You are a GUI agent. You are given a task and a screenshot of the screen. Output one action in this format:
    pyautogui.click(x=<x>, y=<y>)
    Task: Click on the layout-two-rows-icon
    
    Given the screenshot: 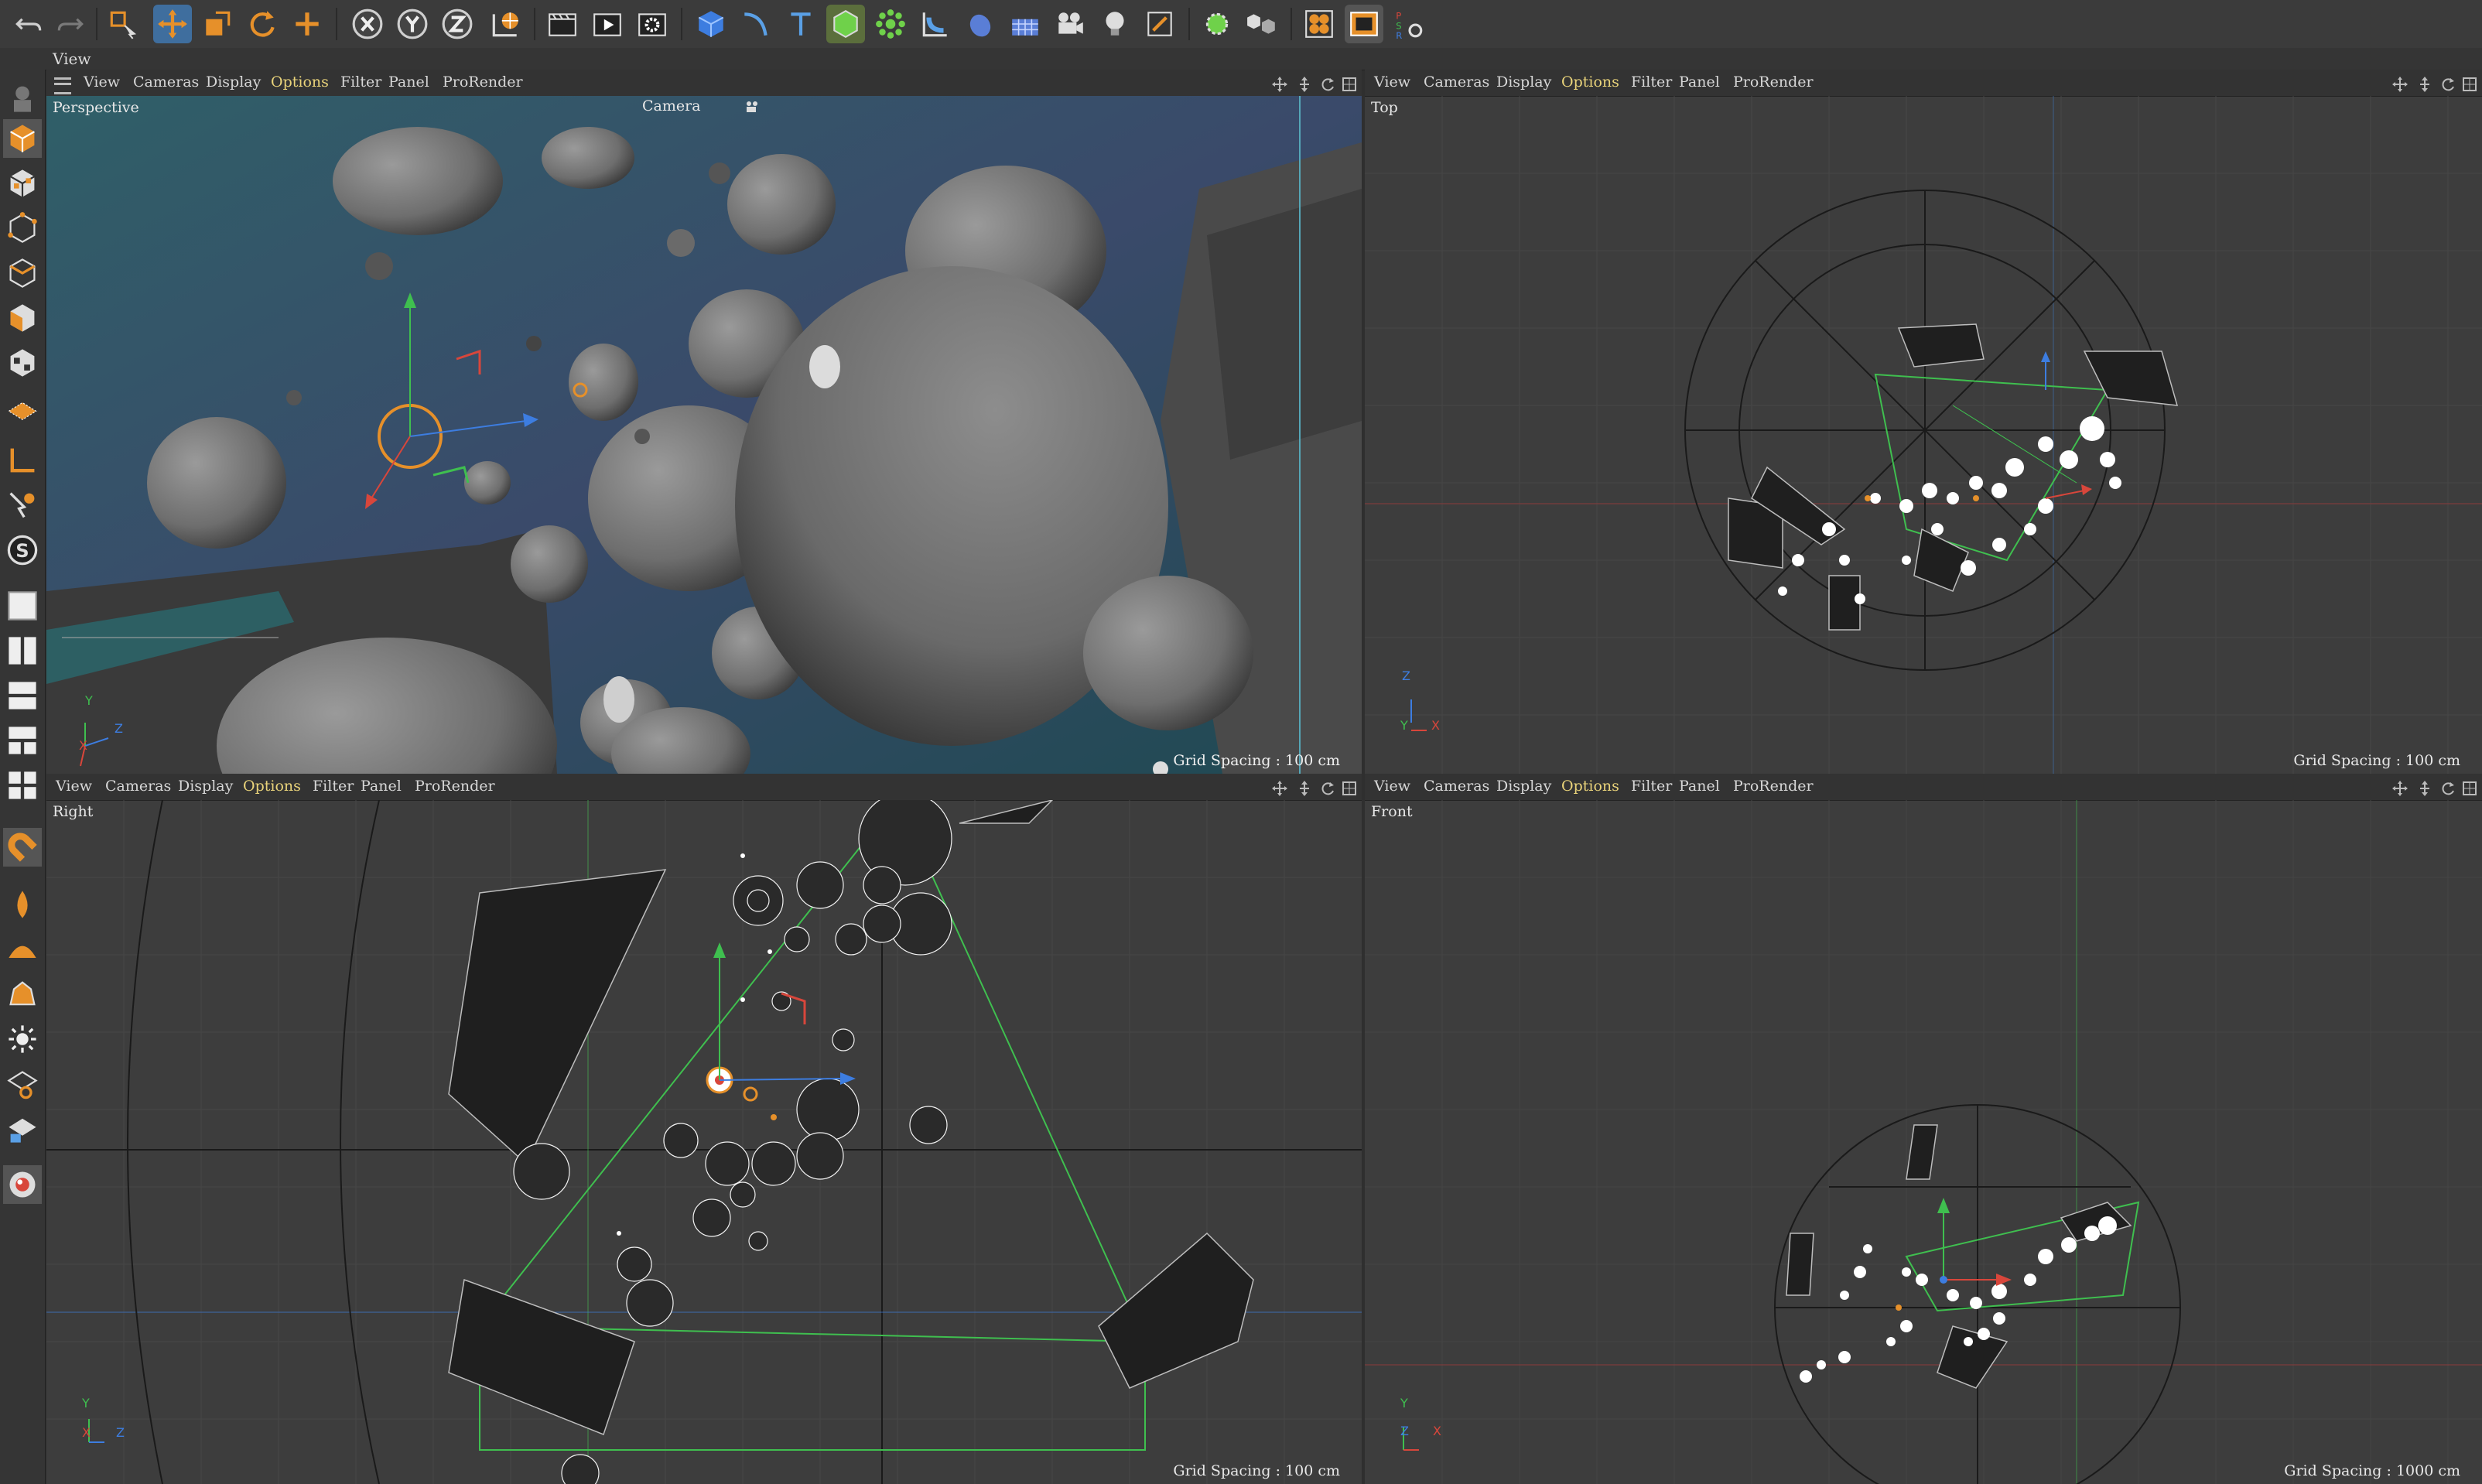 What is the action you would take?
    pyautogui.click(x=23, y=696)
    